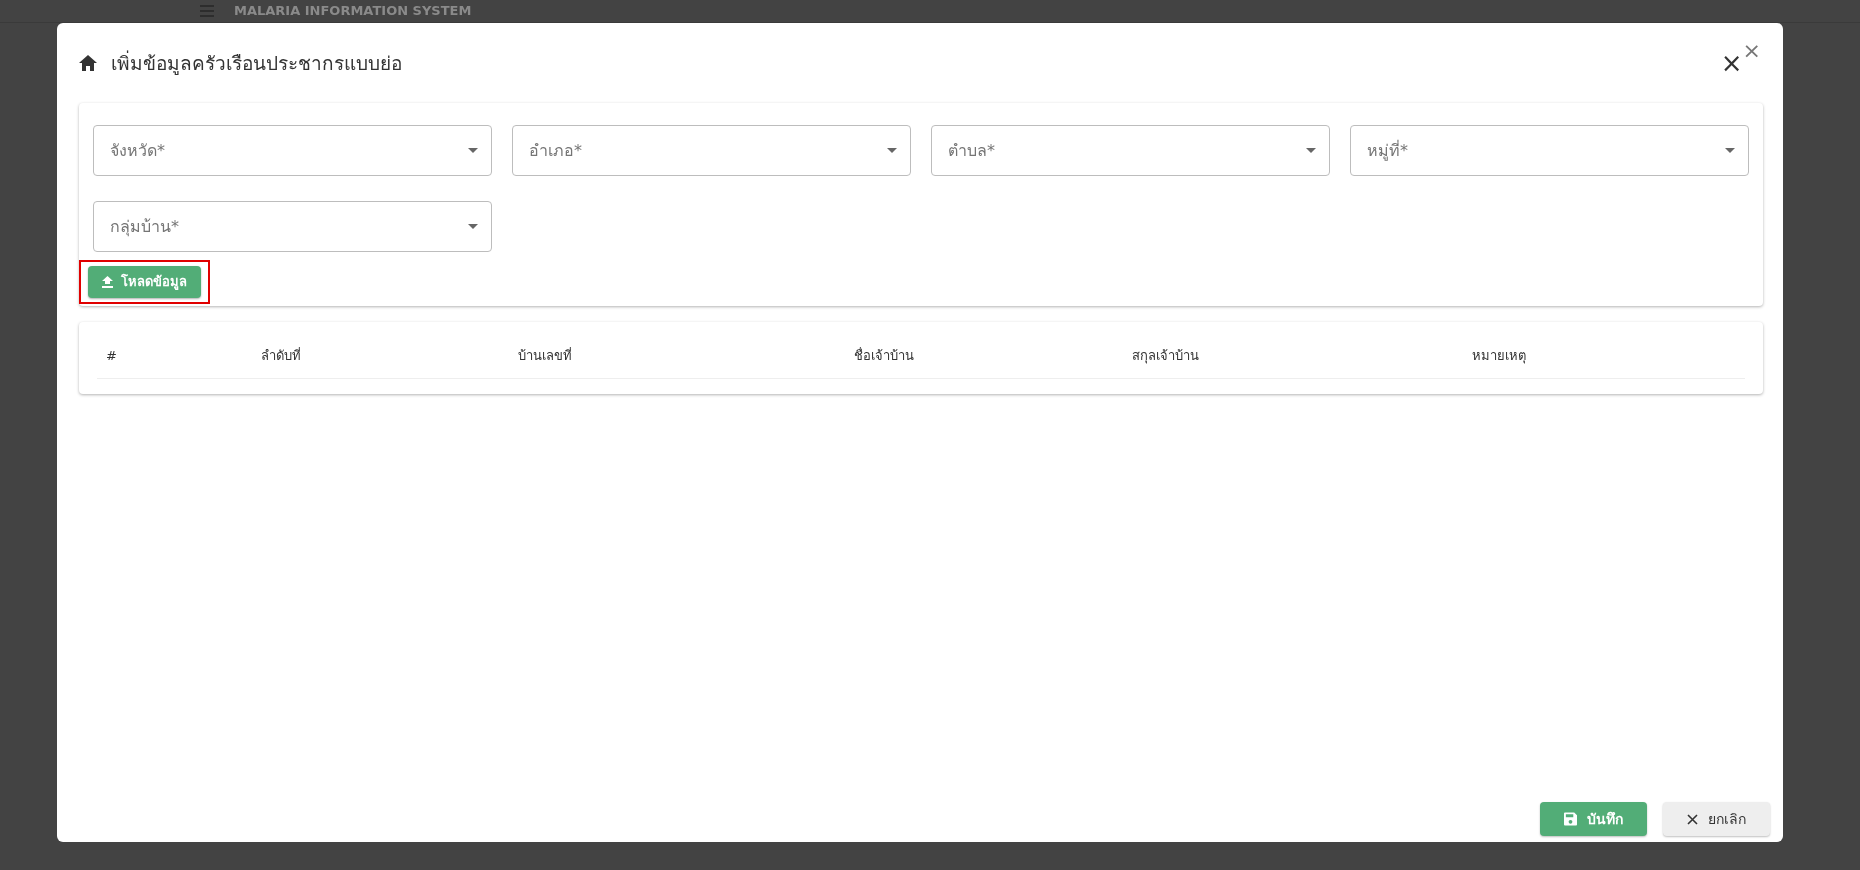 This screenshot has width=1860, height=870. What do you see at coordinates (107, 281) in the screenshot?
I see `upload-icon` at bounding box center [107, 281].